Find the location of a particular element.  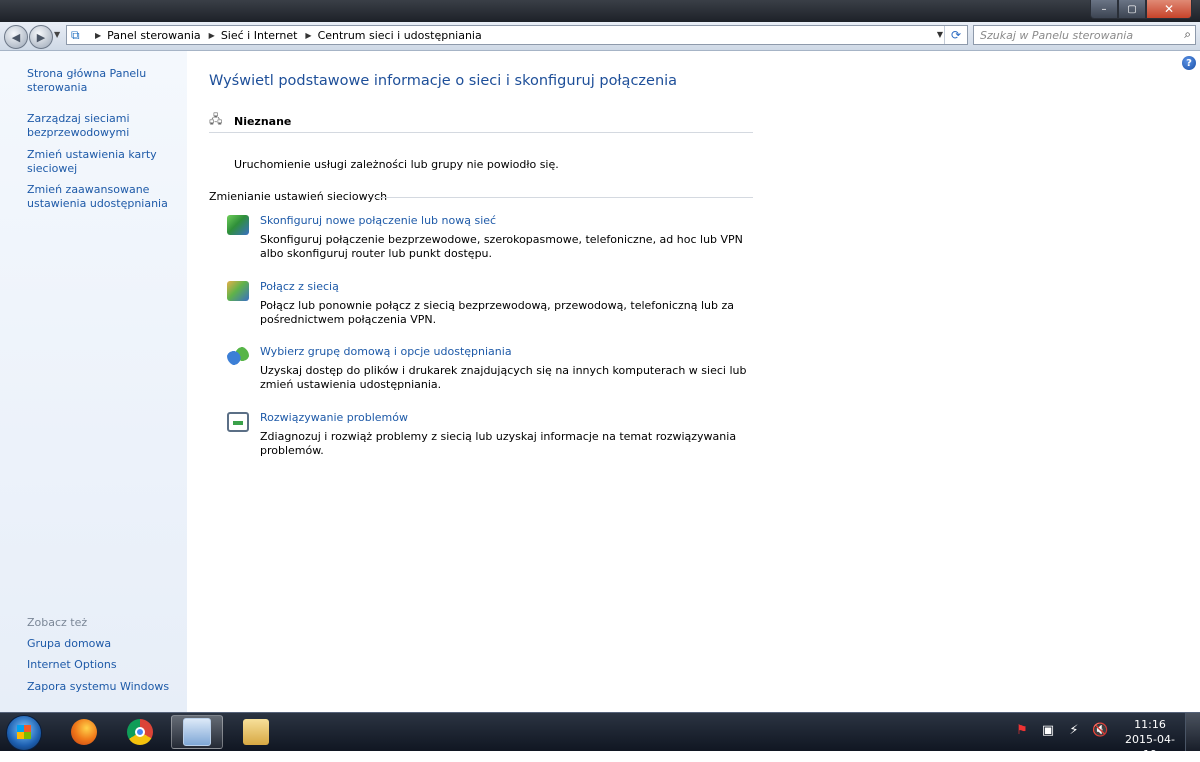

system-tray: ⚑ ▣ ⚡ 🔇 is located at coordinates (1061, 730).